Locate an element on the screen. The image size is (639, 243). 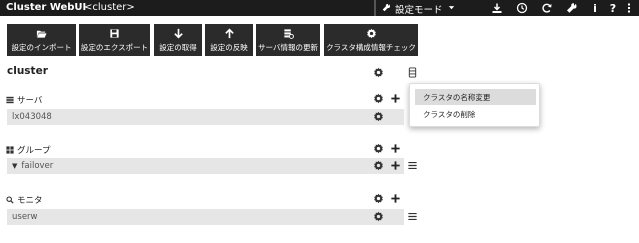
top-bar: Cluster WebUI <cluster> 設定モード i ? is located at coordinates (319, 8).